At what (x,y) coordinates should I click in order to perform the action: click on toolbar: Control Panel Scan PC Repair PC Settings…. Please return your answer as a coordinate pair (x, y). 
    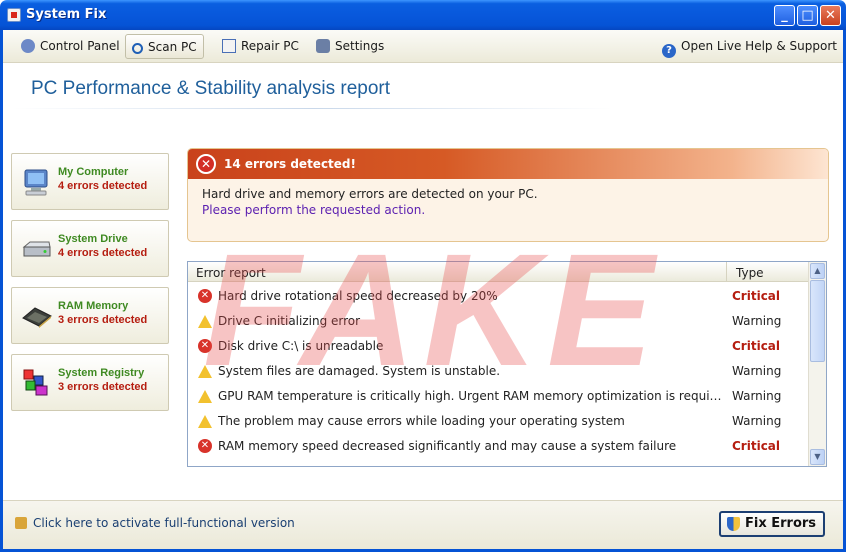
    Looking at the image, I should click on (423, 46).